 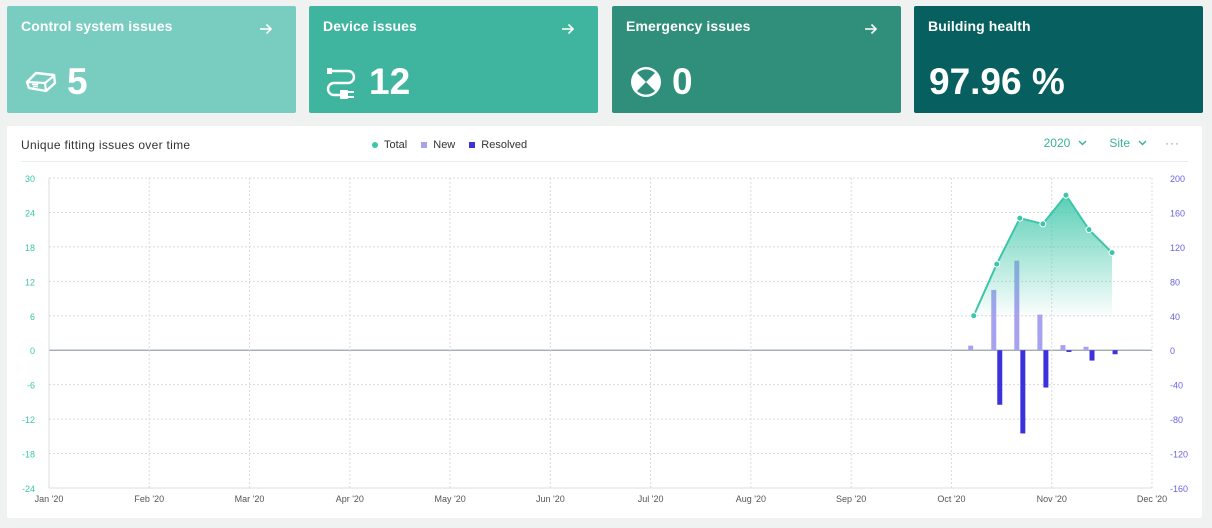 I want to click on card-value: 12, so click(x=390, y=81).